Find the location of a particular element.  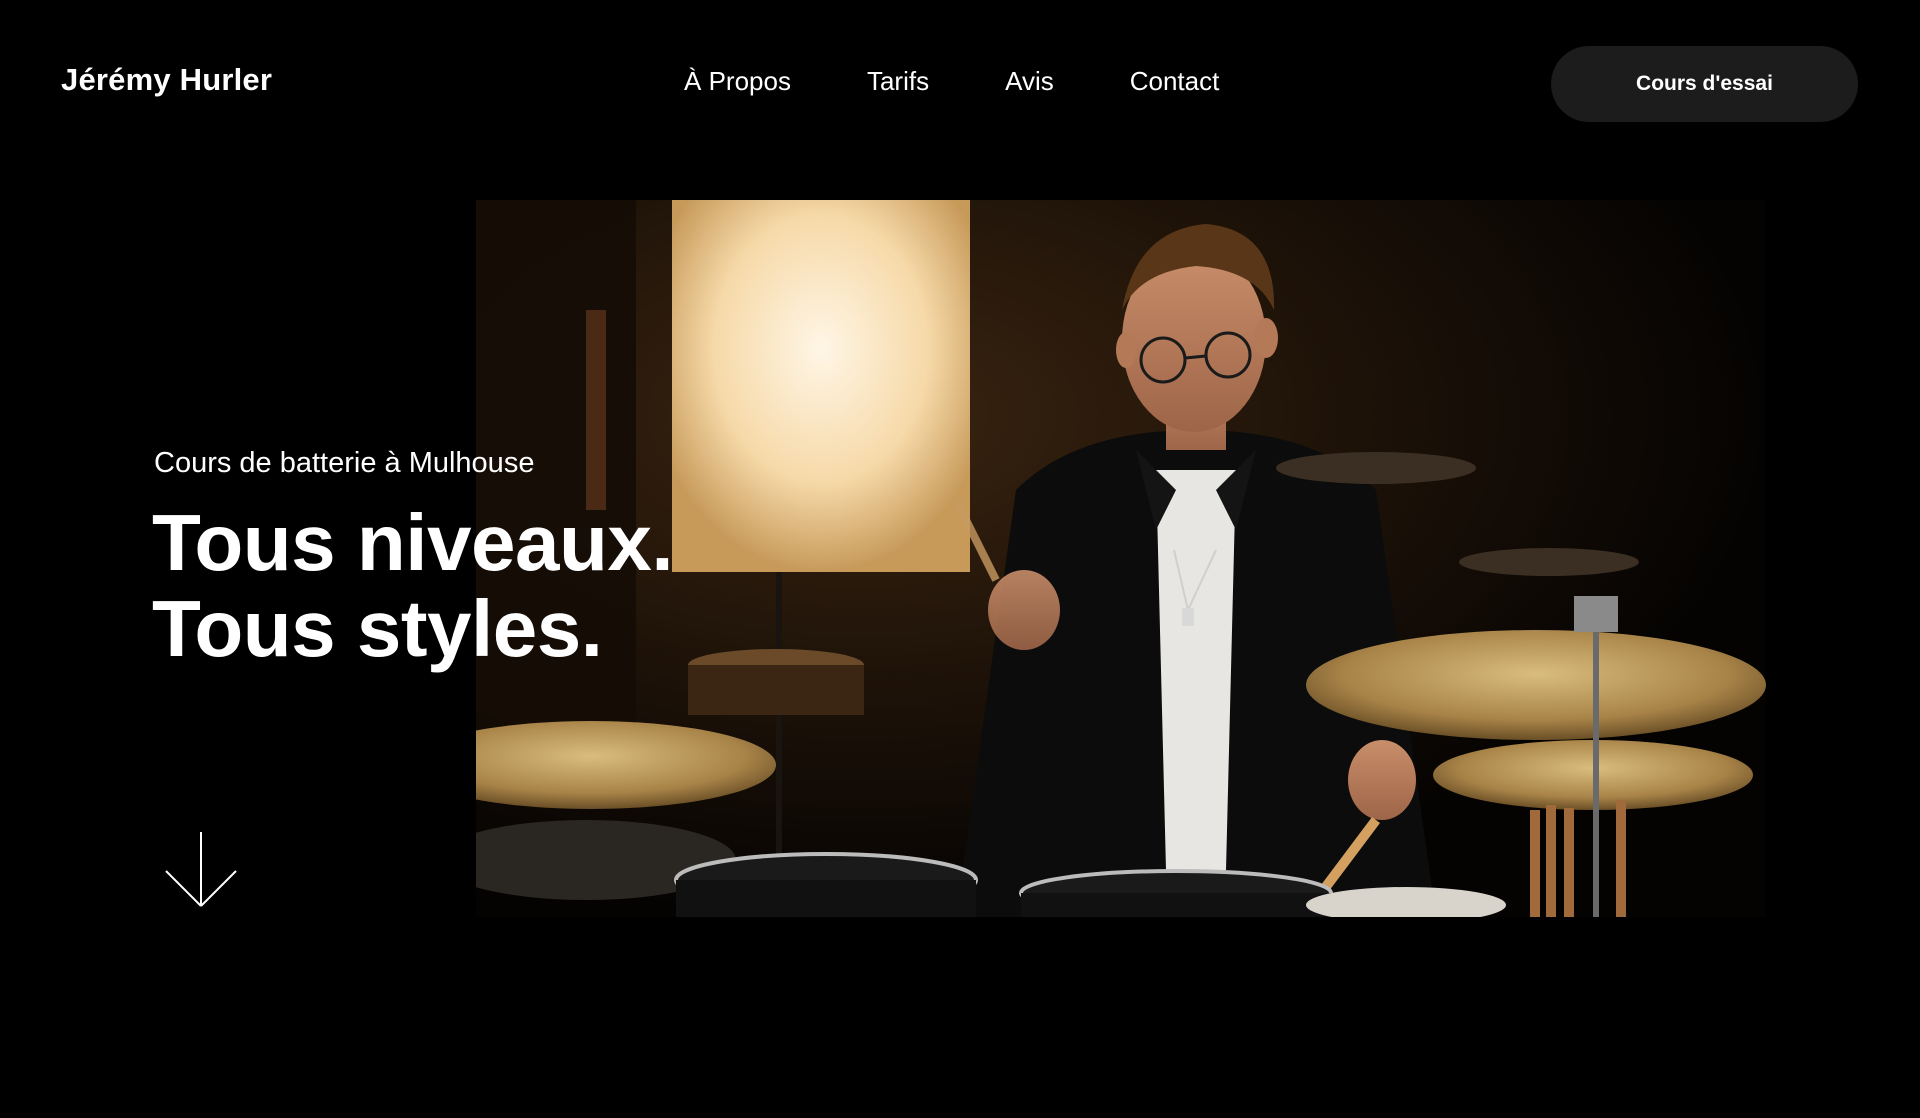

arrow-down-icon is located at coordinates (201, 869).